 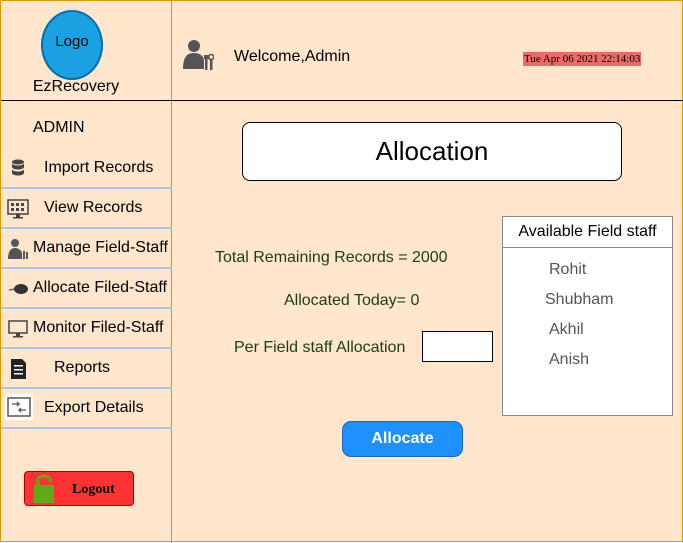 What do you see at coordinates (99, 167) in the screenshot?
I see `sidebar-item-label: Import Records` at bounding box center [99, 167].